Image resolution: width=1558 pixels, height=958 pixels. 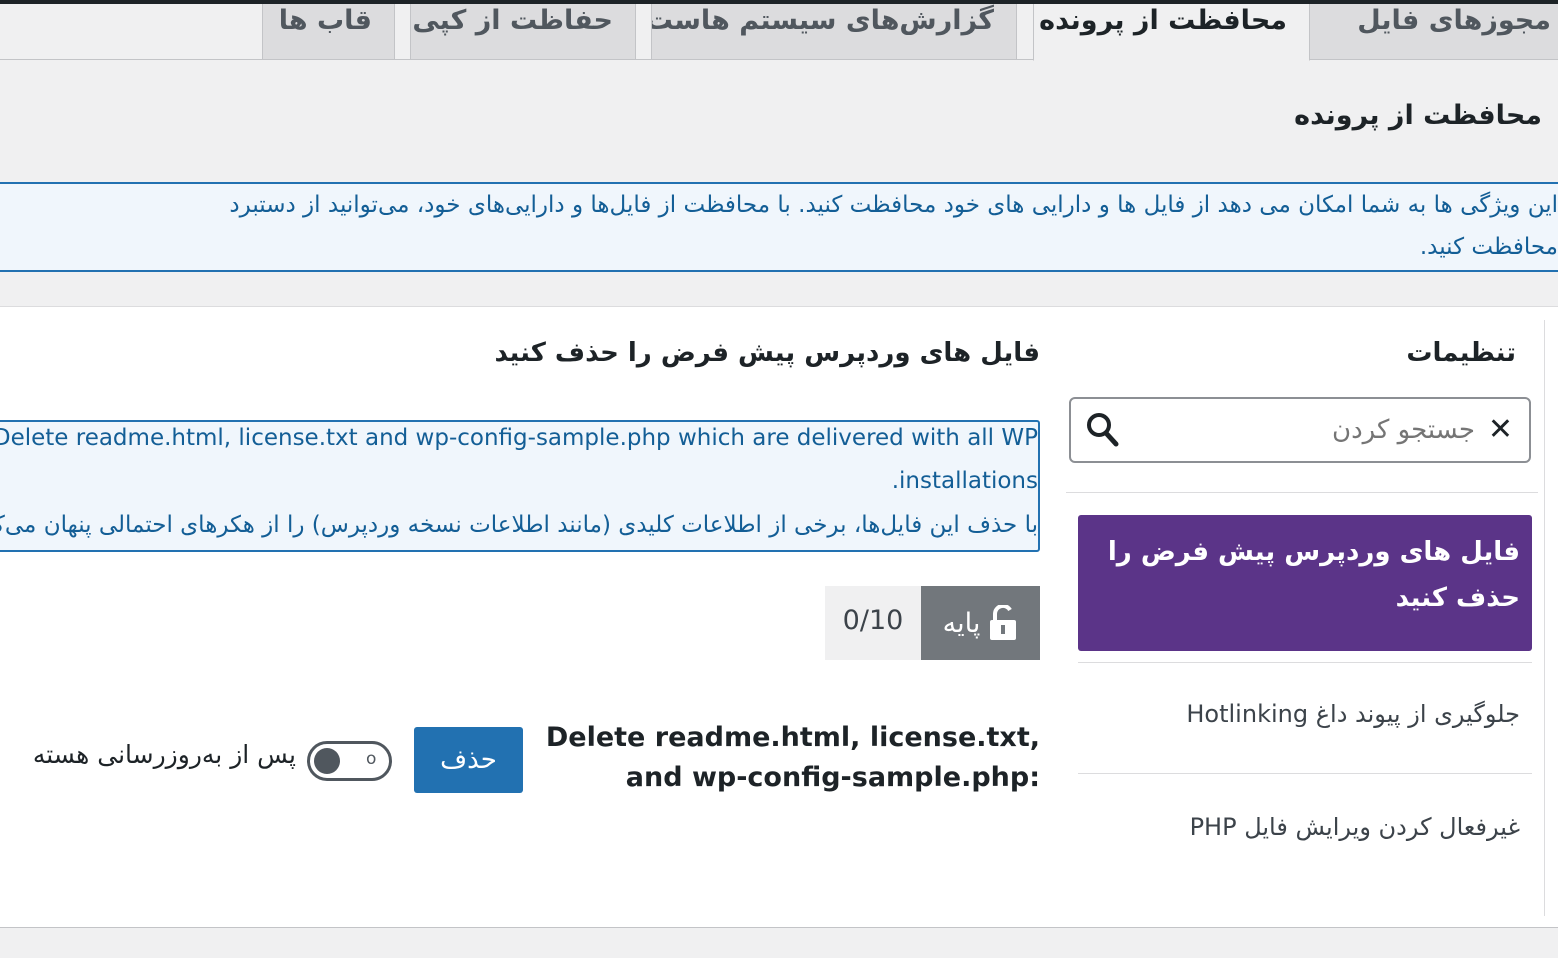 What do you see at coordinates (1500, 430) in the screenshot?
I see `clear-search-icon: ✕` at bounding box center [1500, 430].